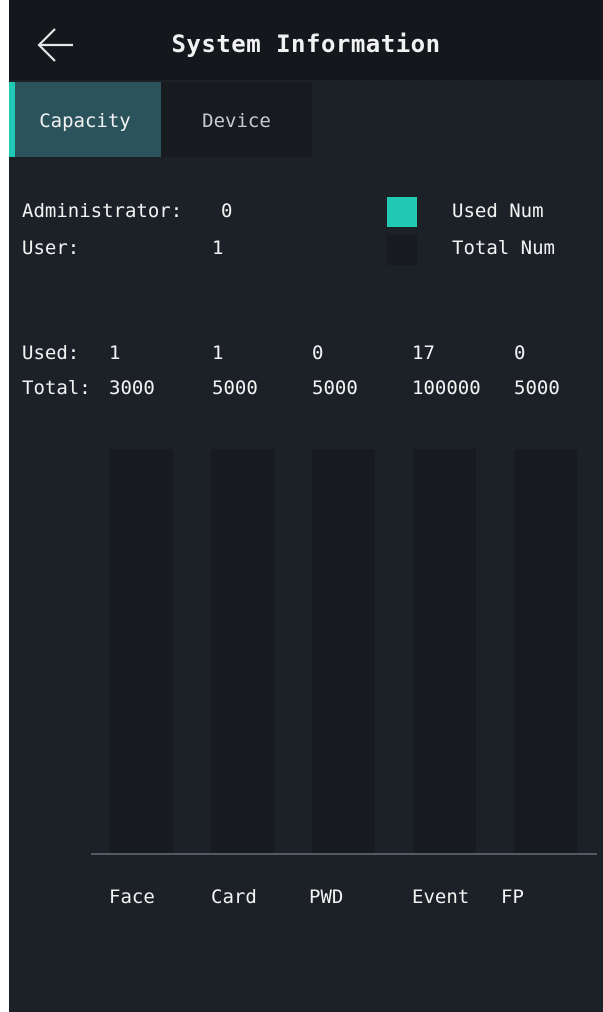 This screenshot has width=603, height=1012. Describe the element at coordinates (402, 212) in the screenshot. I see `legend-used-swatch` at that location.